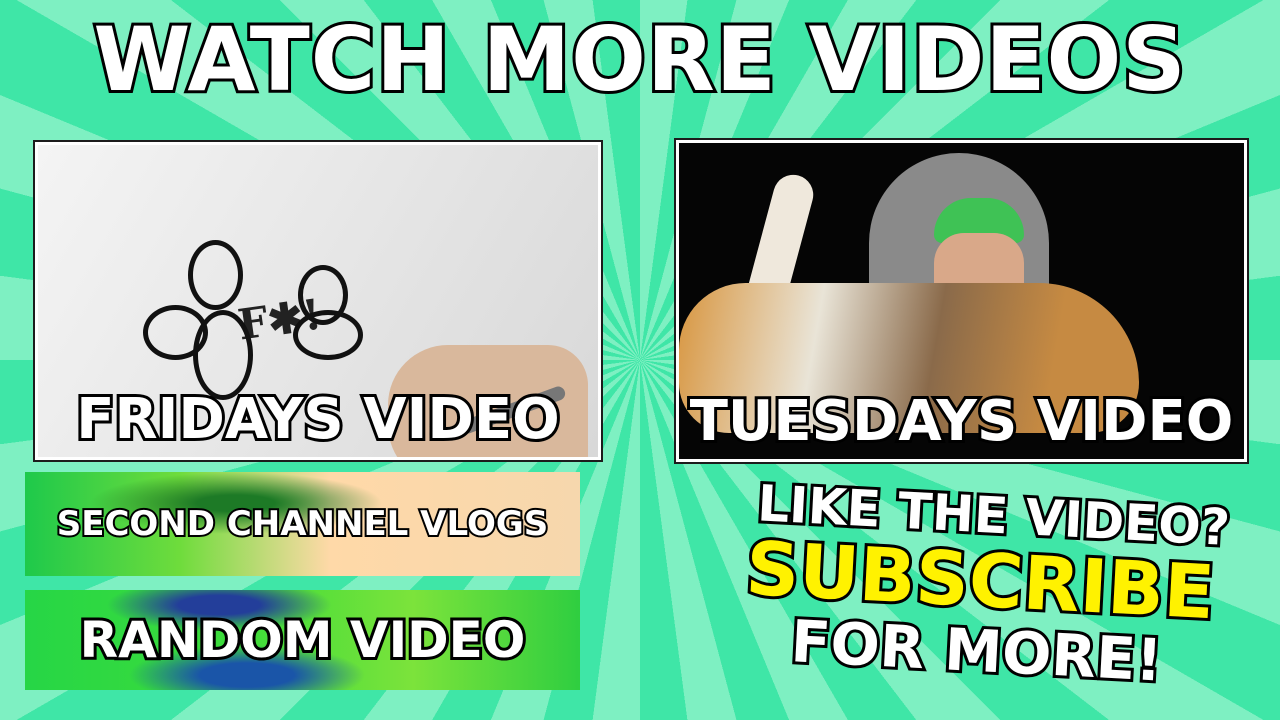 Image resolution: width=1280 pixels, height=720 pixels. What do you see at coordinates (979, 584) in the screenshot?
I see `subscribe-call-to-action: LIKE THE VIDEO? SUBSCRIBE FOR MORE!` at bounding box center [979, 584].